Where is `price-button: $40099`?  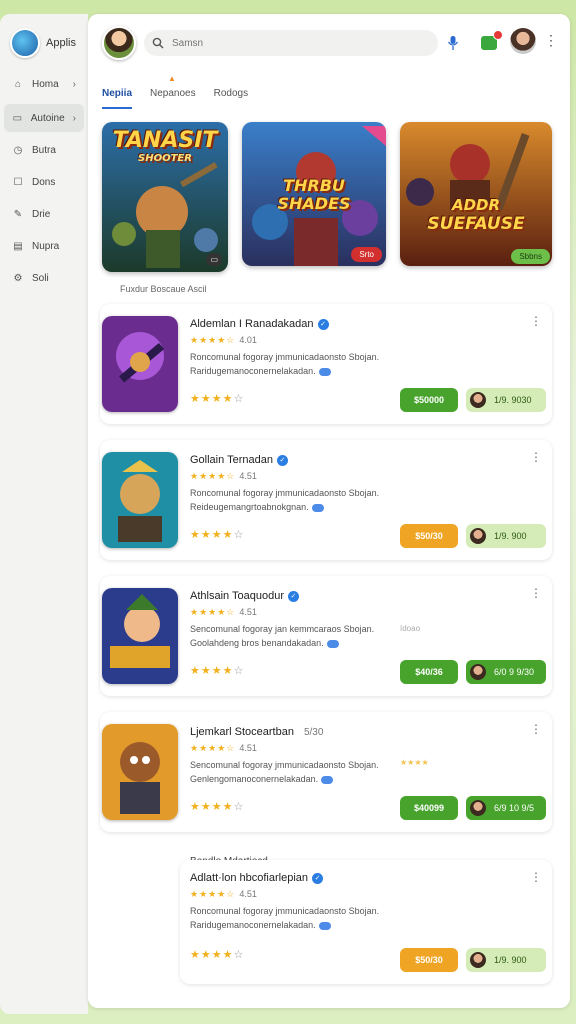
price-button: $40099 is located at coordinates (429, 808).